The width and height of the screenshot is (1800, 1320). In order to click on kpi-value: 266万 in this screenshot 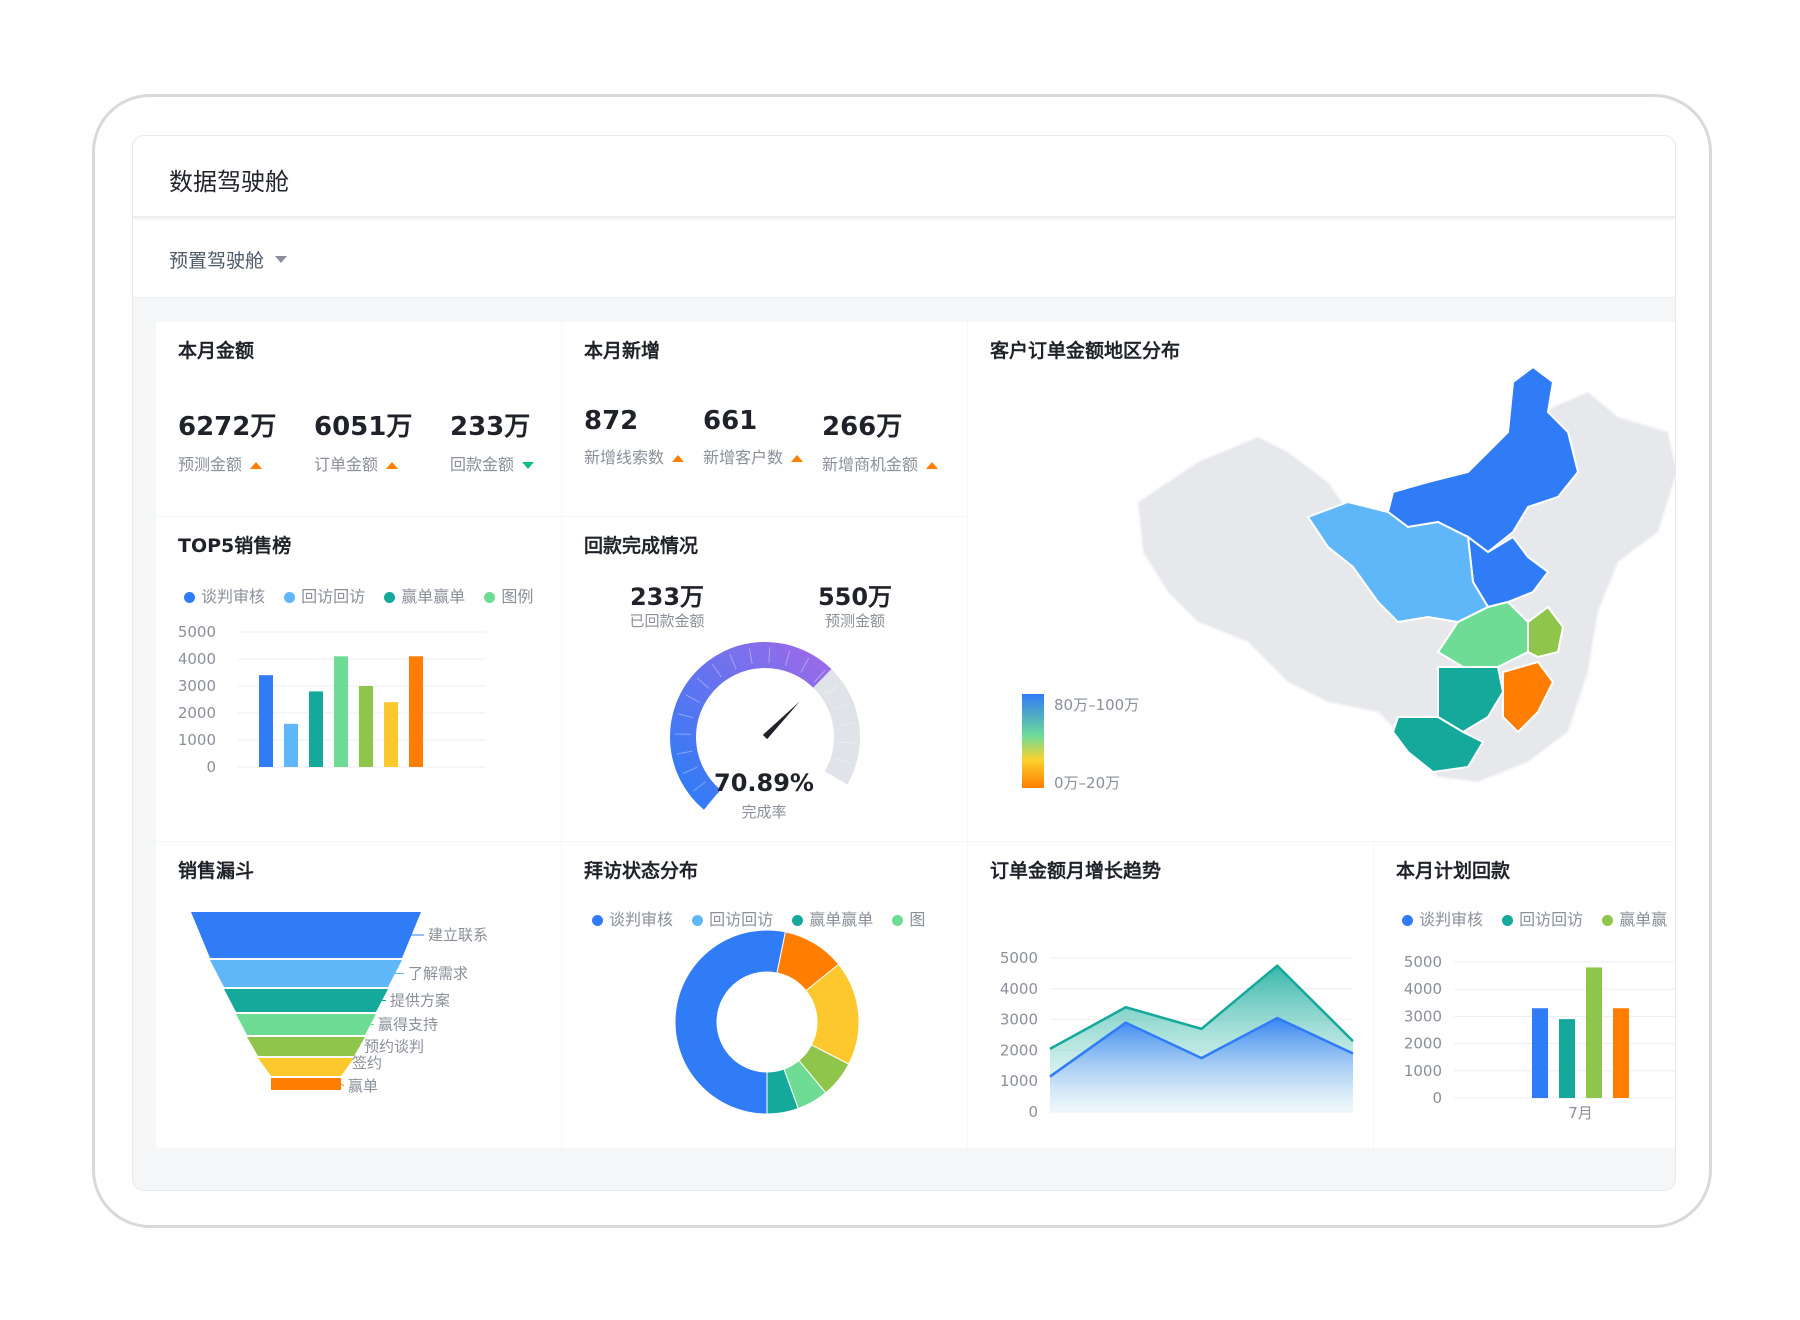, I will do `click(862, 427)`.